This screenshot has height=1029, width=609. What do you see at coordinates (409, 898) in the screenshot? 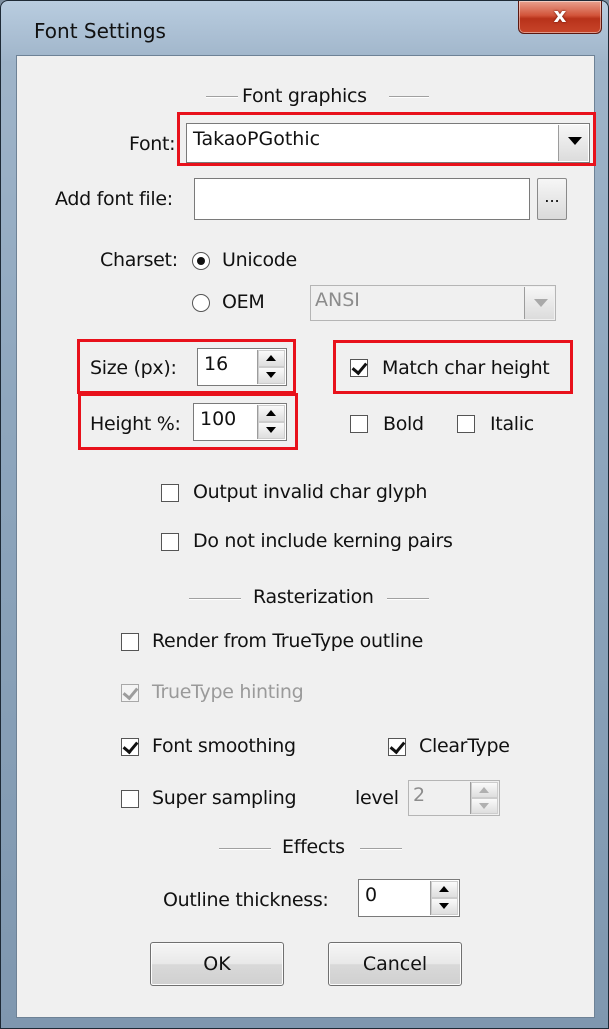
I see `outline-thickness-spinbox: 0` at bounding box center [409, 898].